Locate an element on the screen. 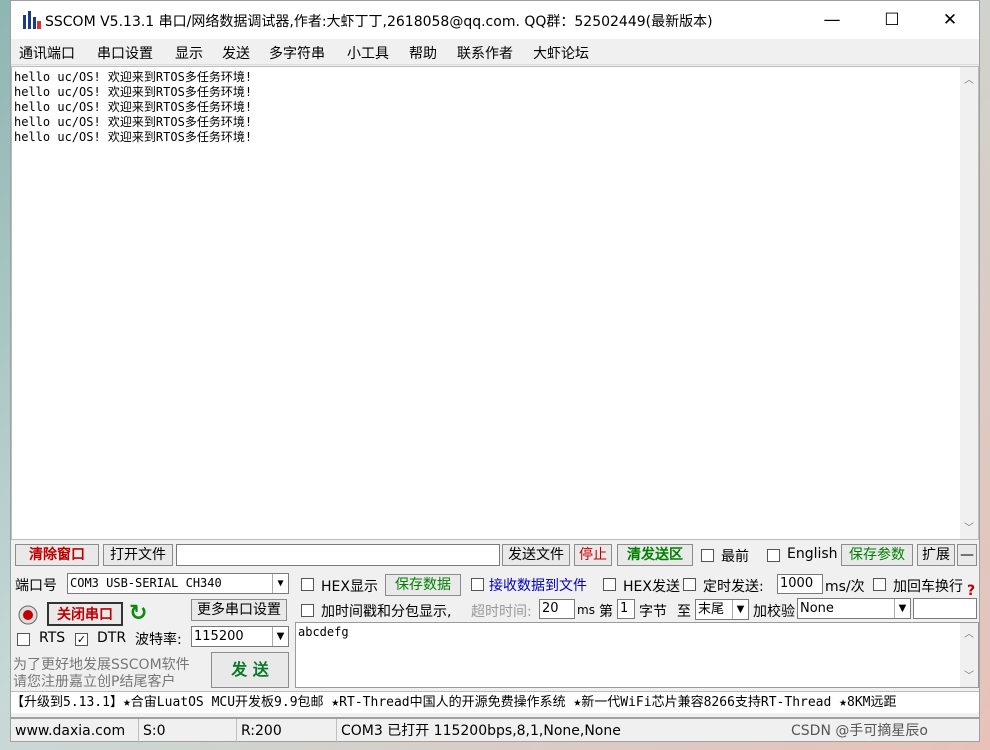 Image resolution: width=990 pixels, height=750 pixels. clear-window-button: 清除窗口 is located at coordinates (57, 555).